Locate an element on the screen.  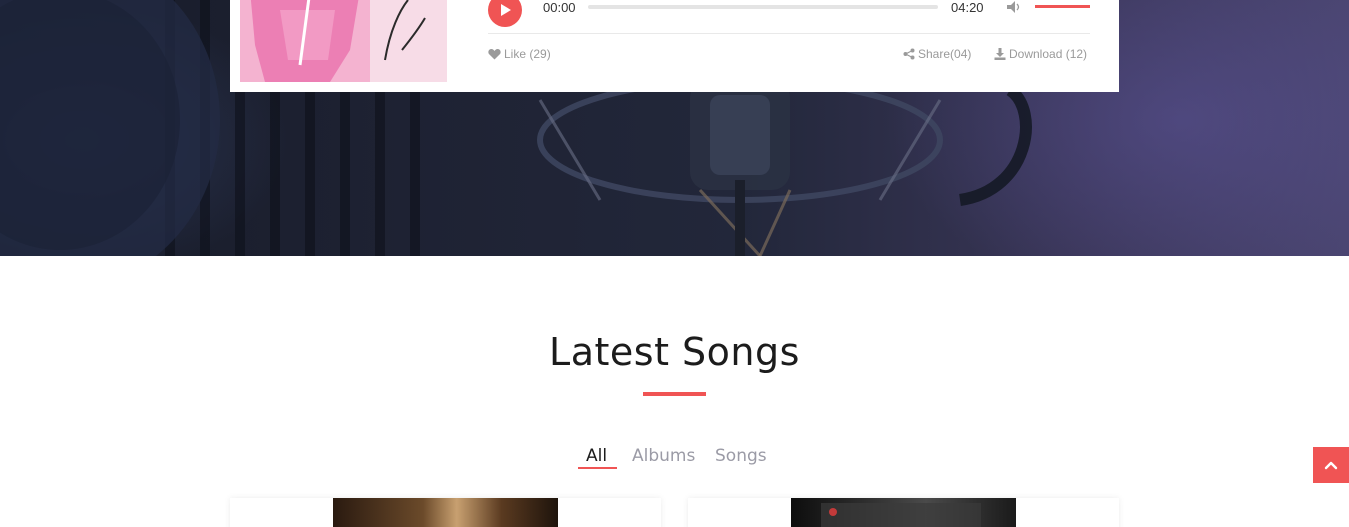
share-button: Share(04) is located at coordinates (937, 54).